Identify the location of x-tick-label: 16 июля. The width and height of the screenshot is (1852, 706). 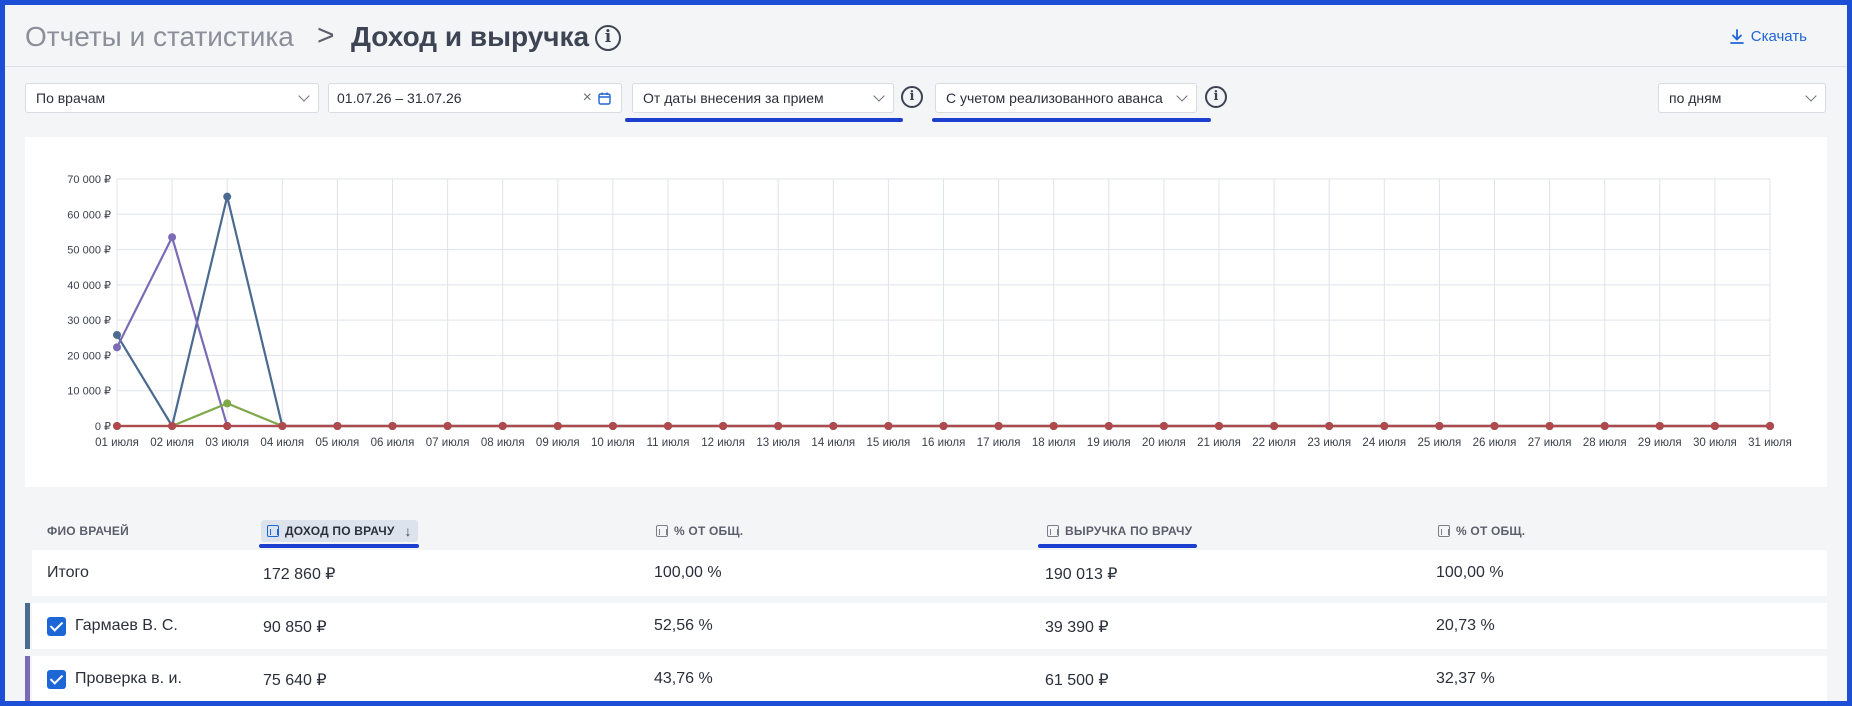
(944, 443).